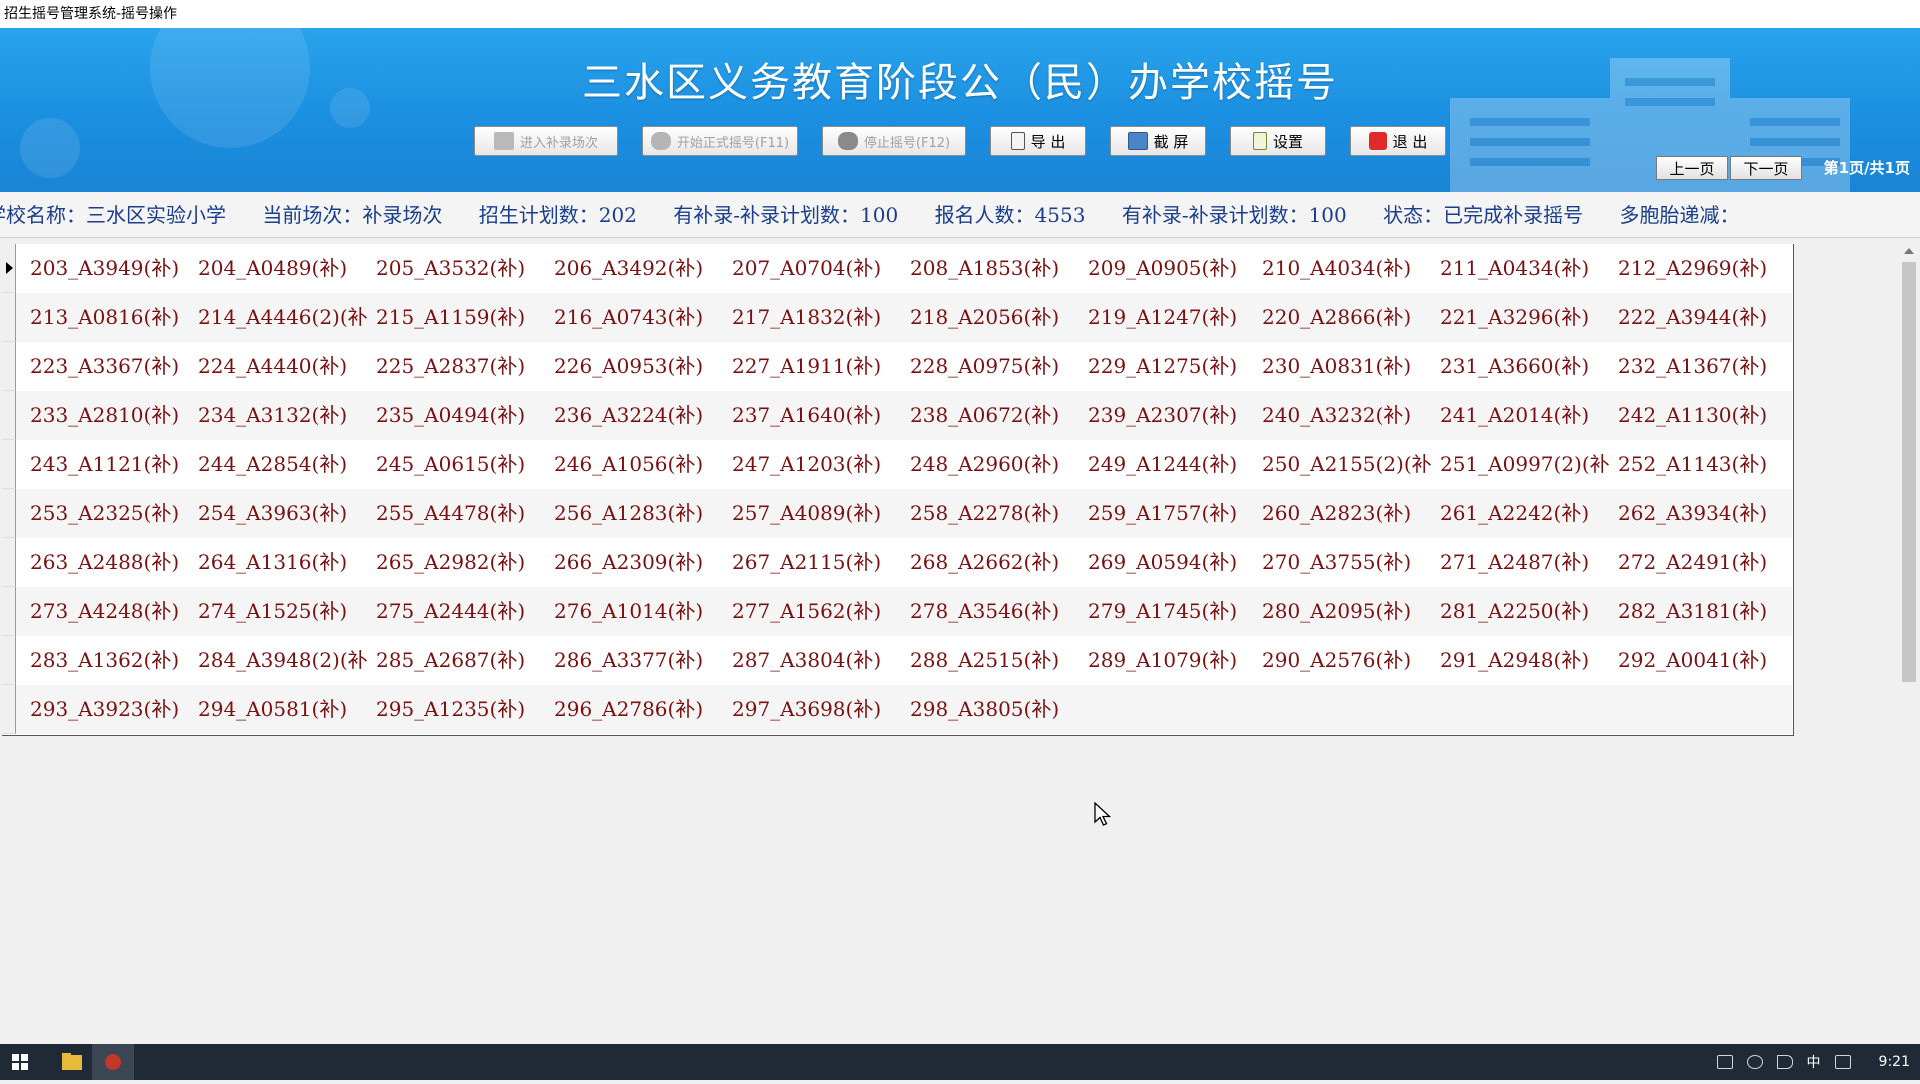 Image resolution: width=1920 pixels, height=1084 pixels. I want to click on result-cell: 254_A3963(补), so click(287, 513).